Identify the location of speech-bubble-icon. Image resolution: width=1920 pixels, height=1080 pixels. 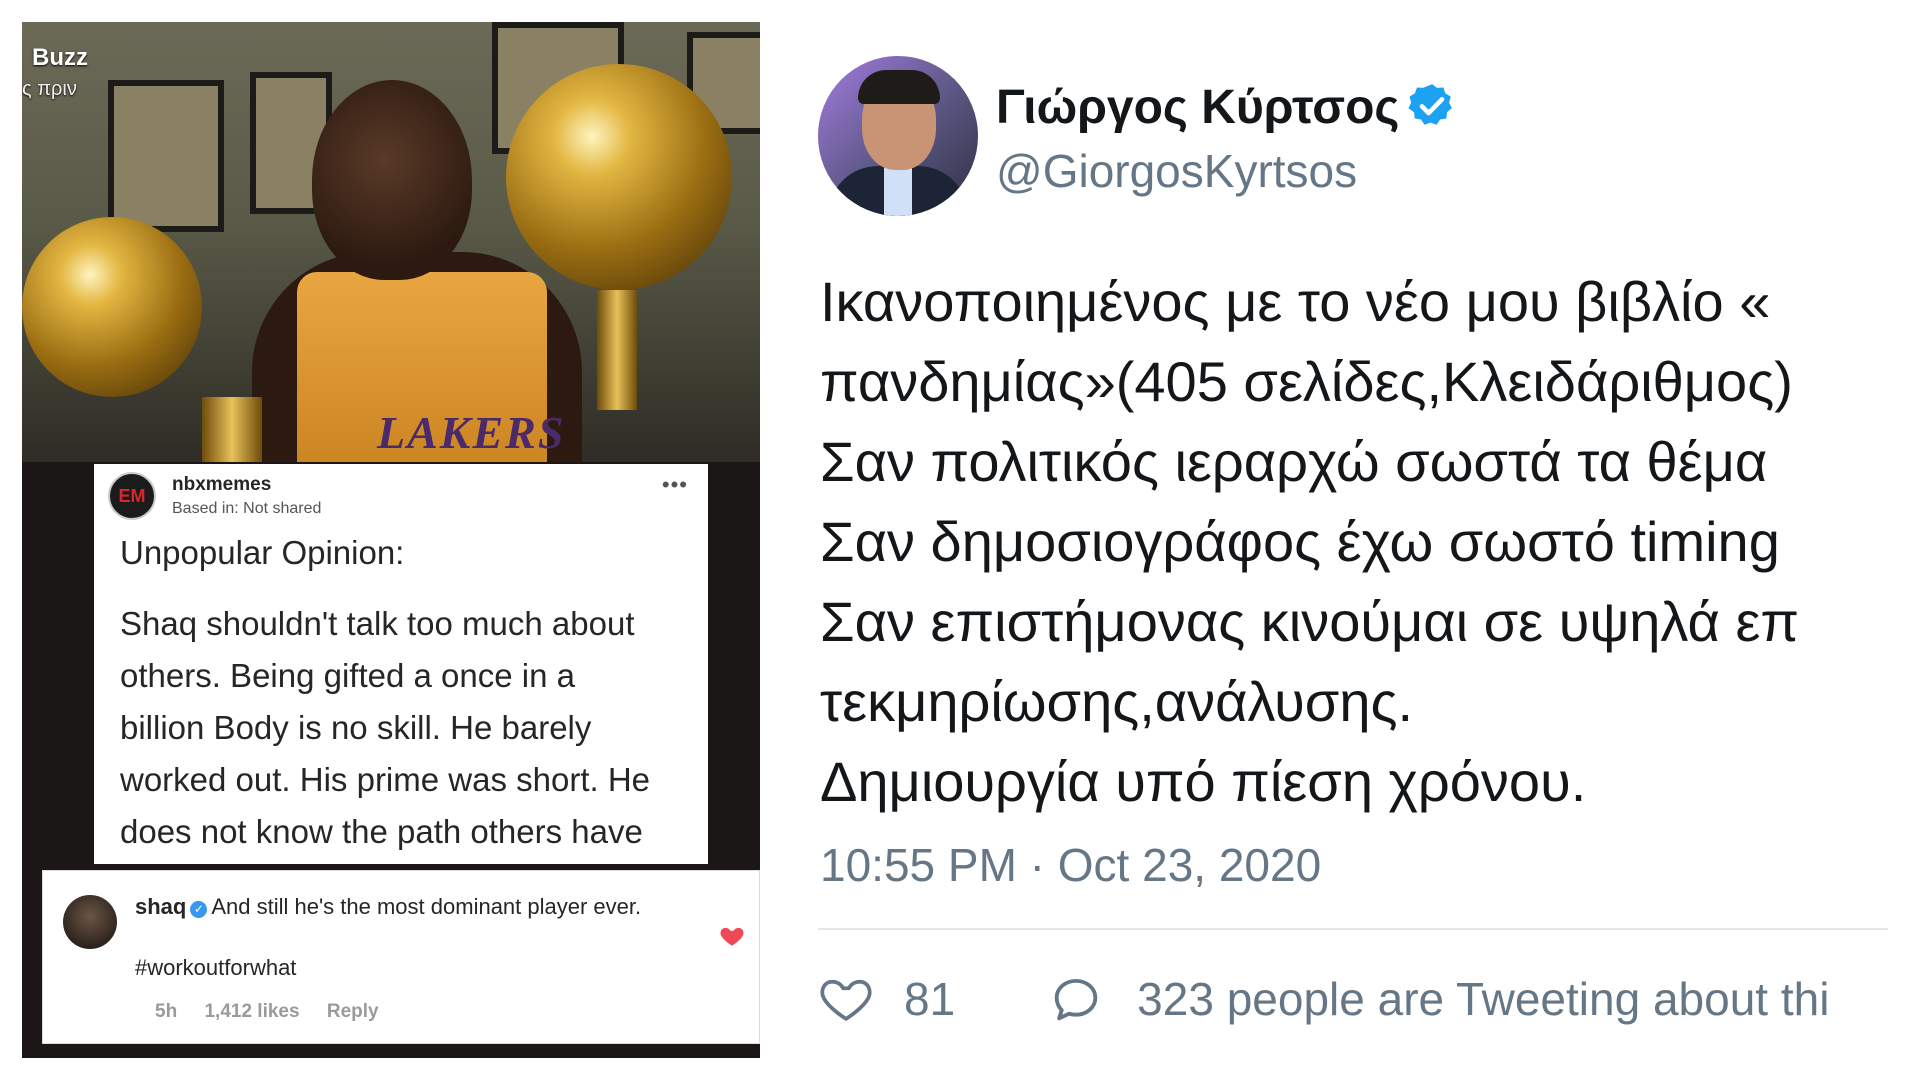
(1076, 999).